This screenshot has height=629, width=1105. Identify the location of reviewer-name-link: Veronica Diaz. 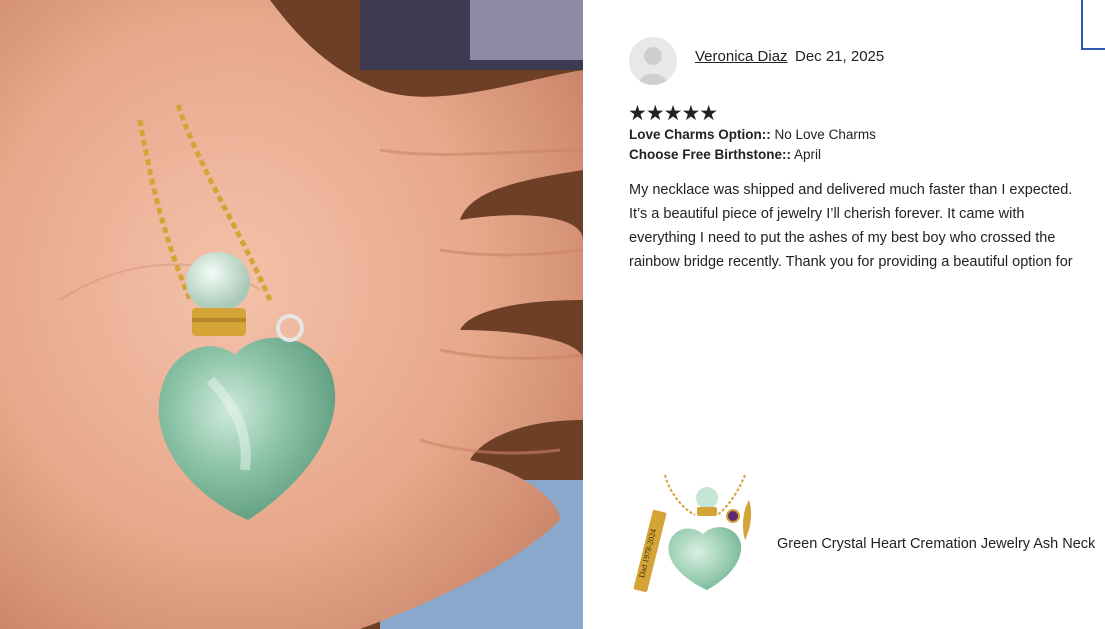
(741, 56).